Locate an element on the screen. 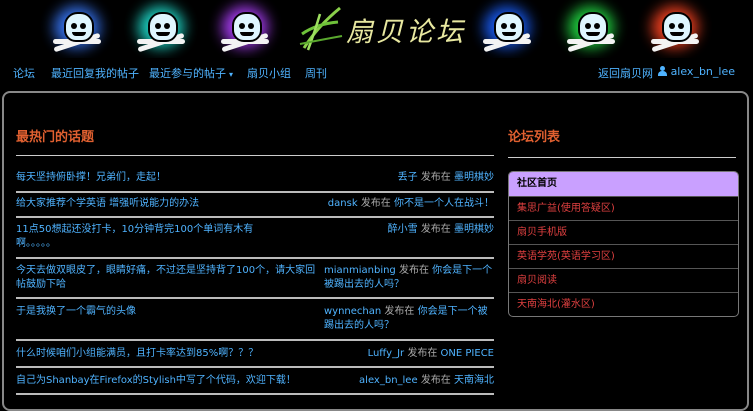 Image resolution: width=753 pixels, height=411 pixels. username: alex_bn_lee is located at coordinates (702, 71).